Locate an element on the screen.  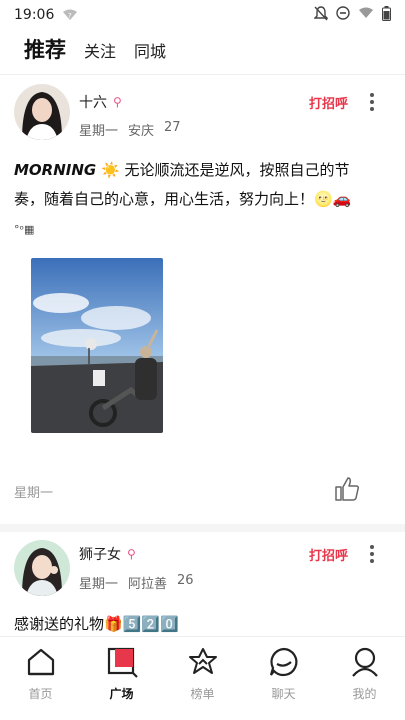
post-meta: 星期一 阿拉善 26 is located at coordinates (136, 582).